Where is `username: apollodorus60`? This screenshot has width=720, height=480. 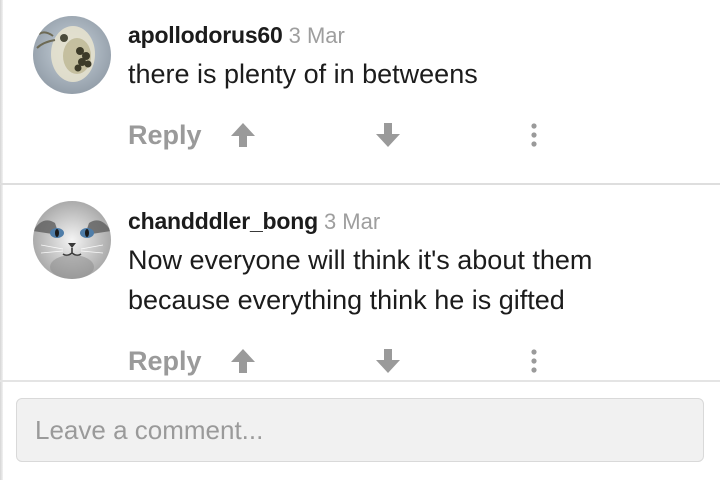
username: apollodorus60 is located at coordinates (205, 35).